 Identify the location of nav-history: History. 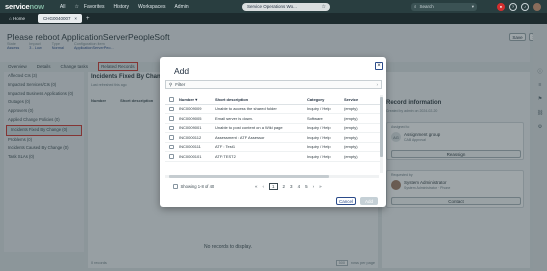
(121, 7).